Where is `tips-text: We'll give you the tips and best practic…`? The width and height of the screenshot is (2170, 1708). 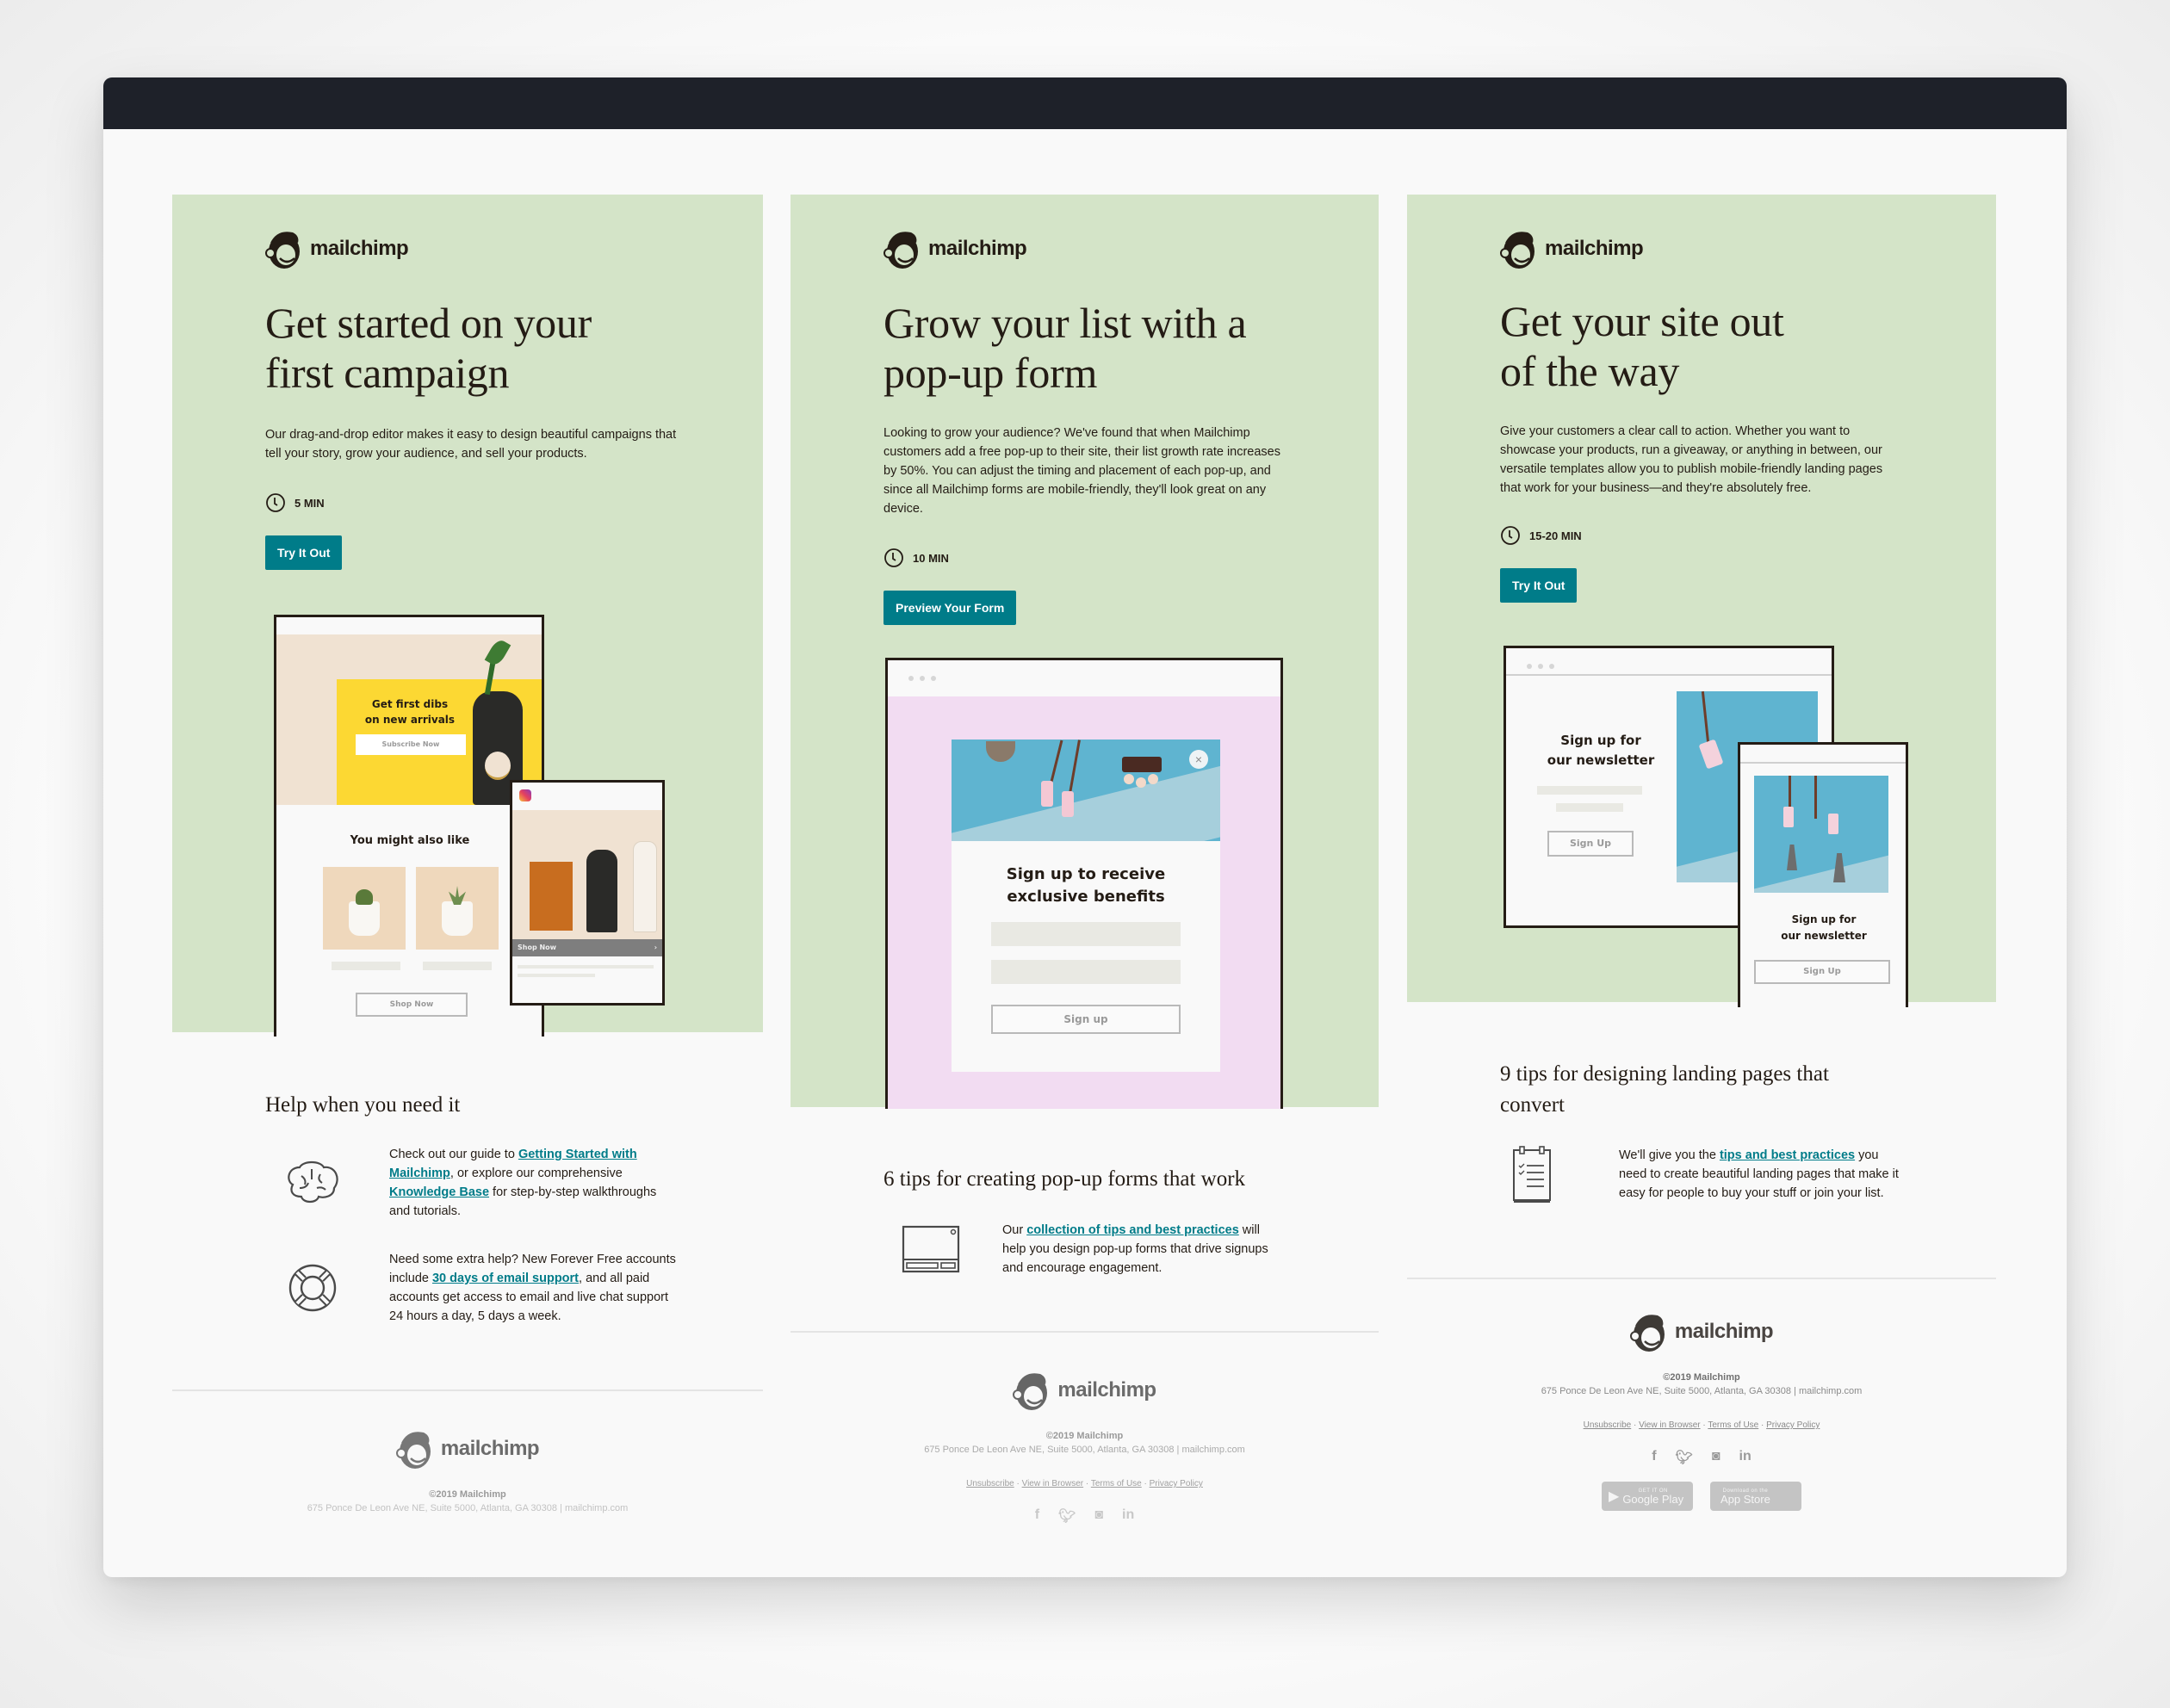 tips-text: We'll give you the tips and best practic… is located at coordinates (1759, 1174).